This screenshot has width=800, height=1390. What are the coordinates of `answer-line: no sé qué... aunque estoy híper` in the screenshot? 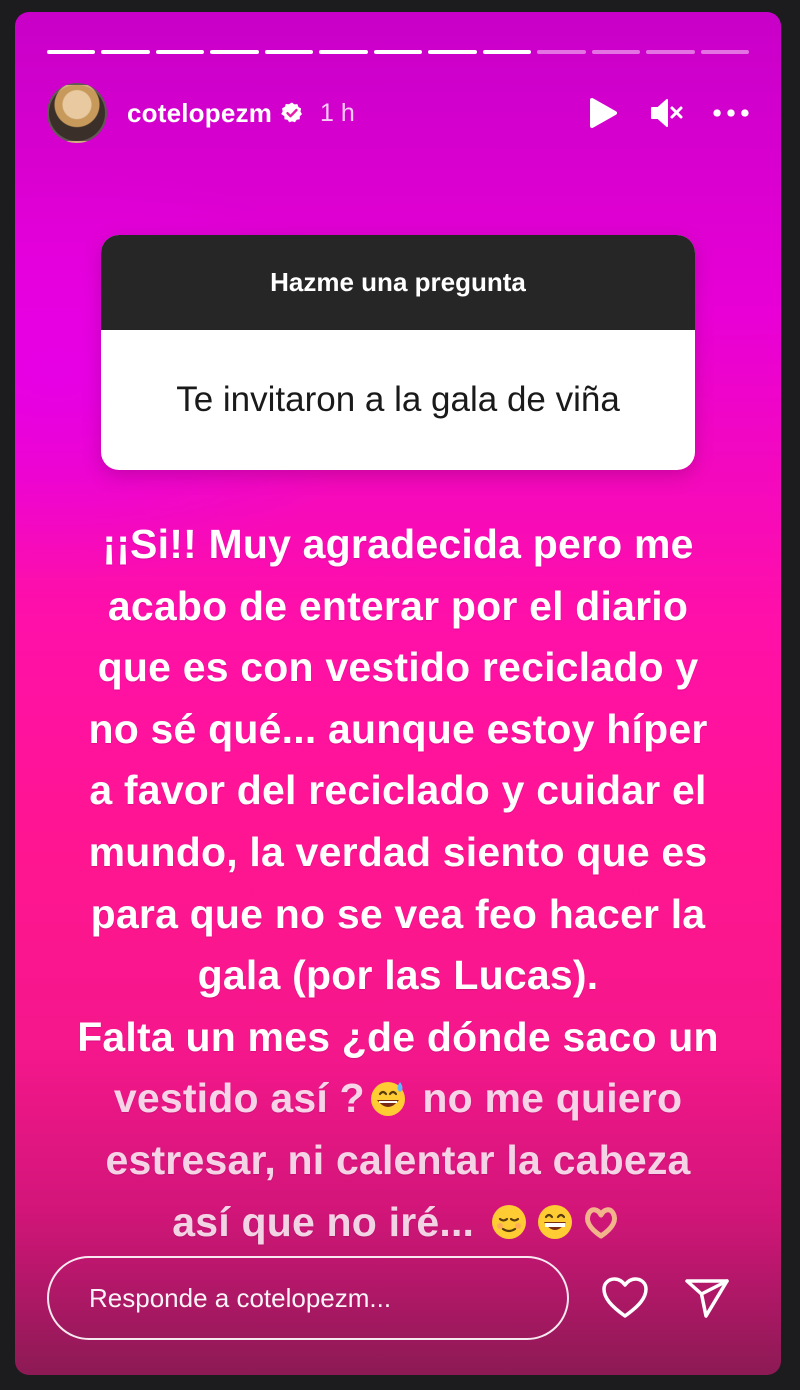 It's located at (398, 728).